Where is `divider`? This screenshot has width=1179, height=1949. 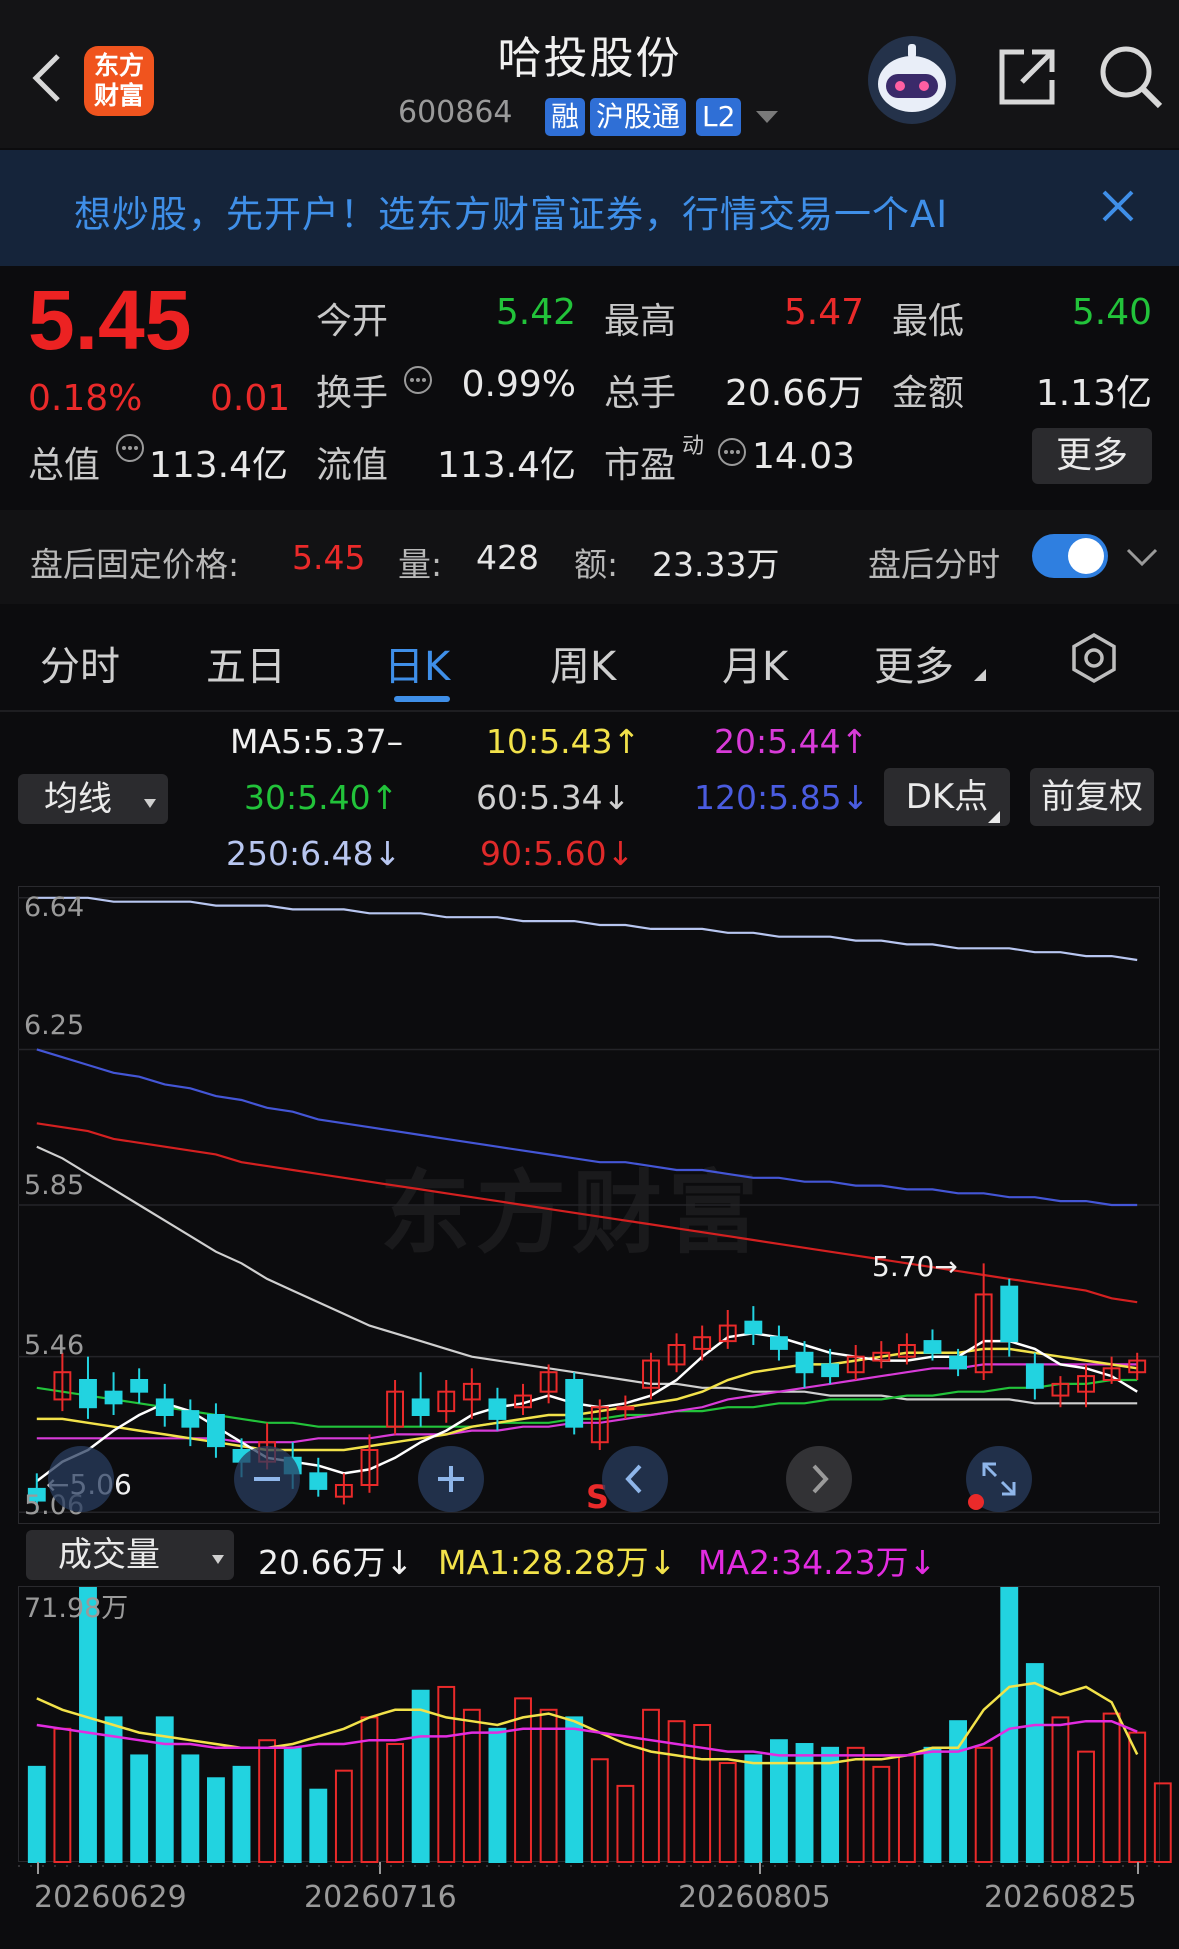 divider is located at coordinates (589, 711).